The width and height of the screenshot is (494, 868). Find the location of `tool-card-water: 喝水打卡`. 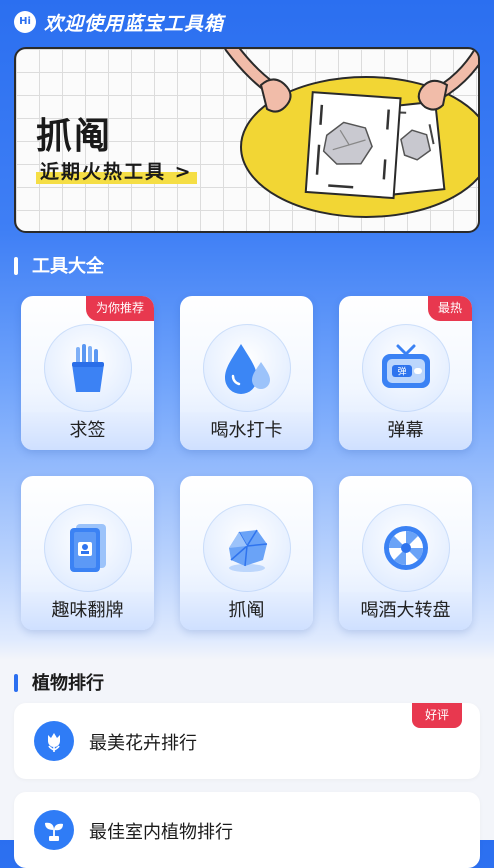

tool-card-water: 喝水打卡 is located at coordinates (246, 373).